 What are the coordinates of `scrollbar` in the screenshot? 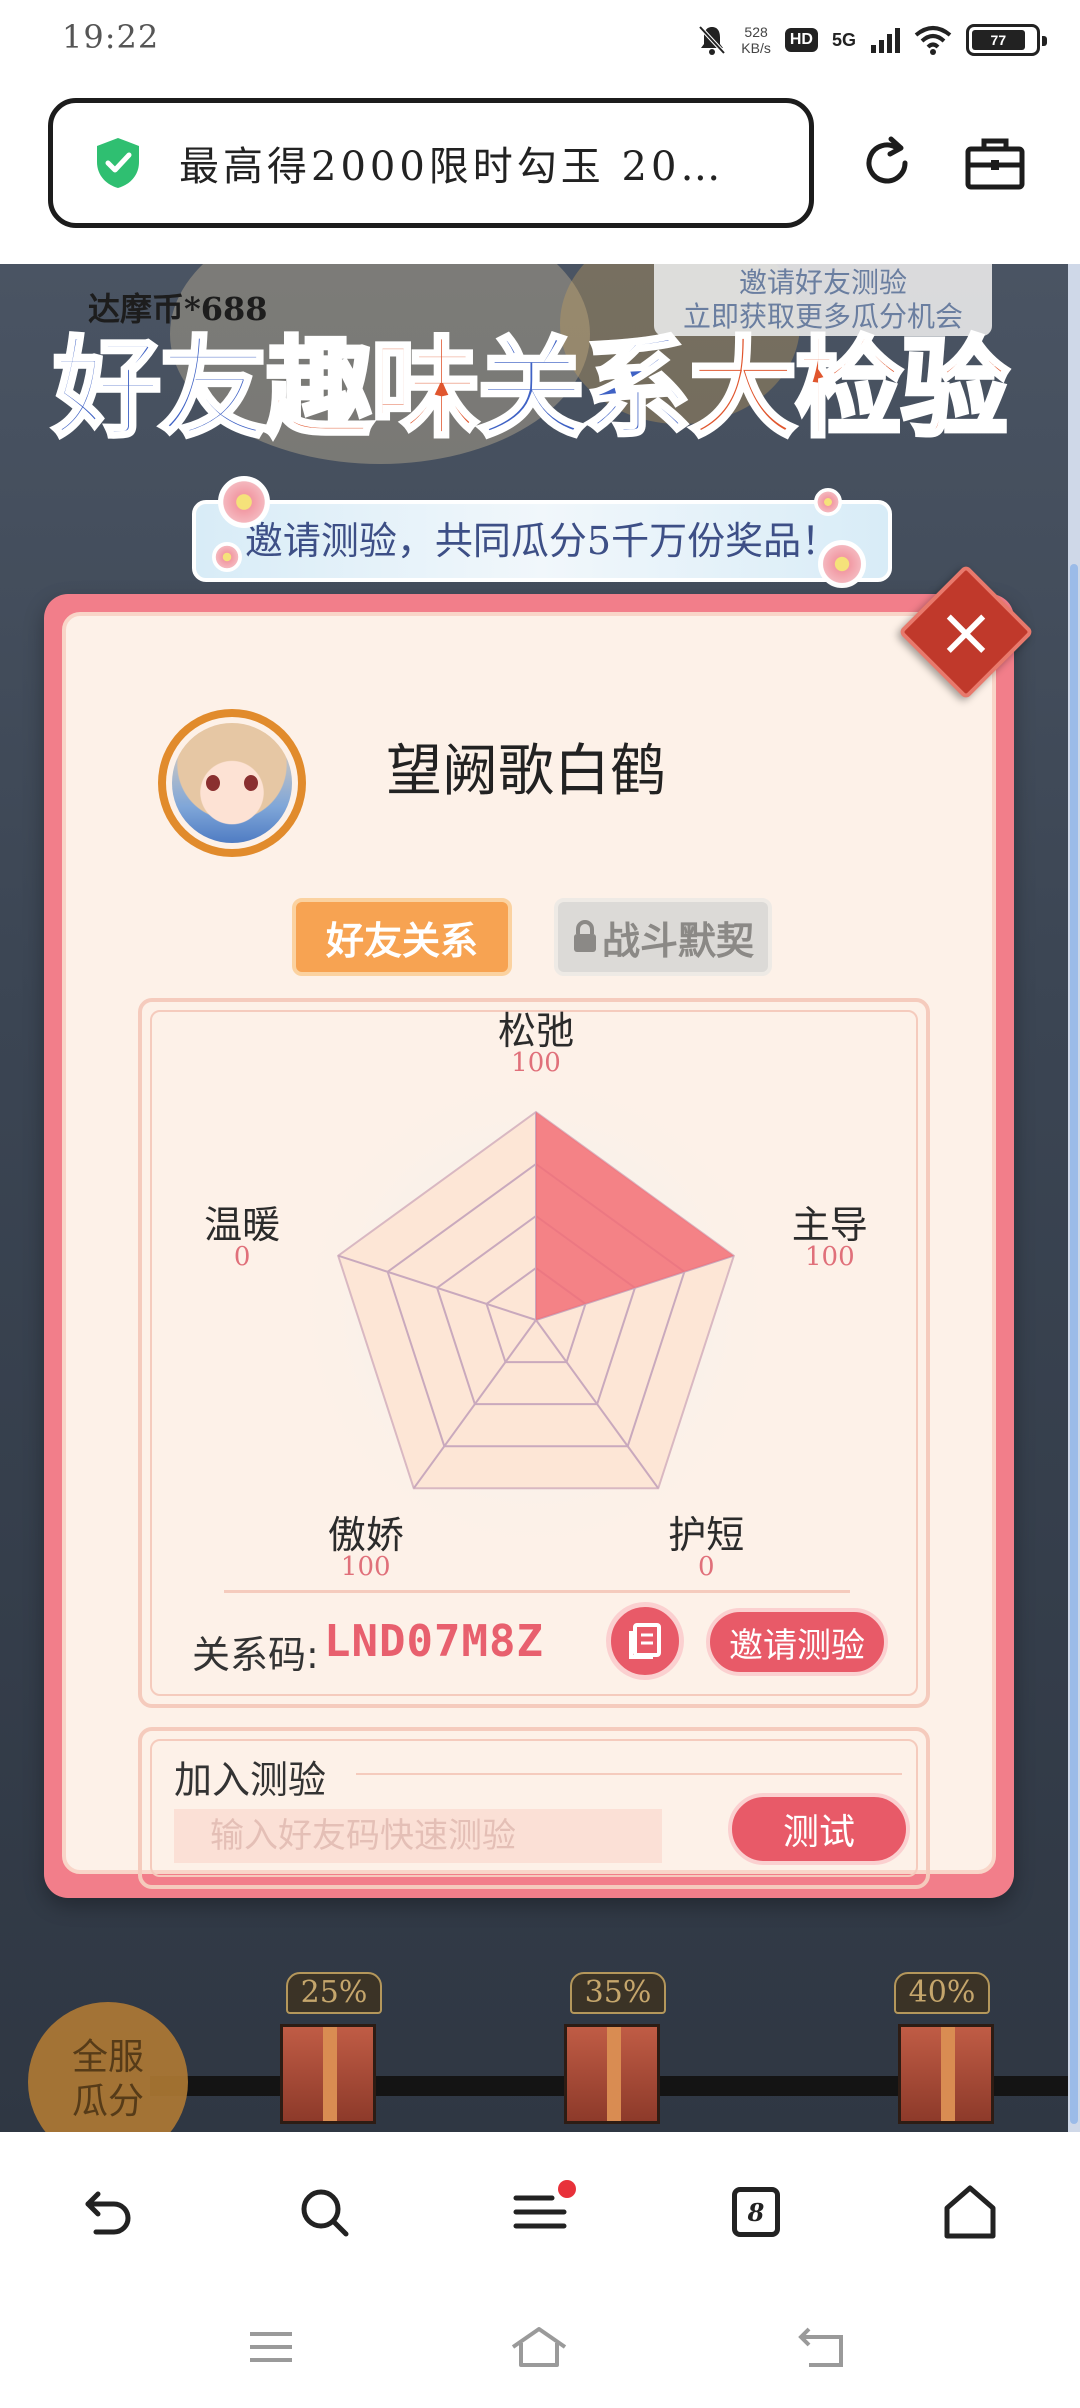 It's located at (1074, 1198).